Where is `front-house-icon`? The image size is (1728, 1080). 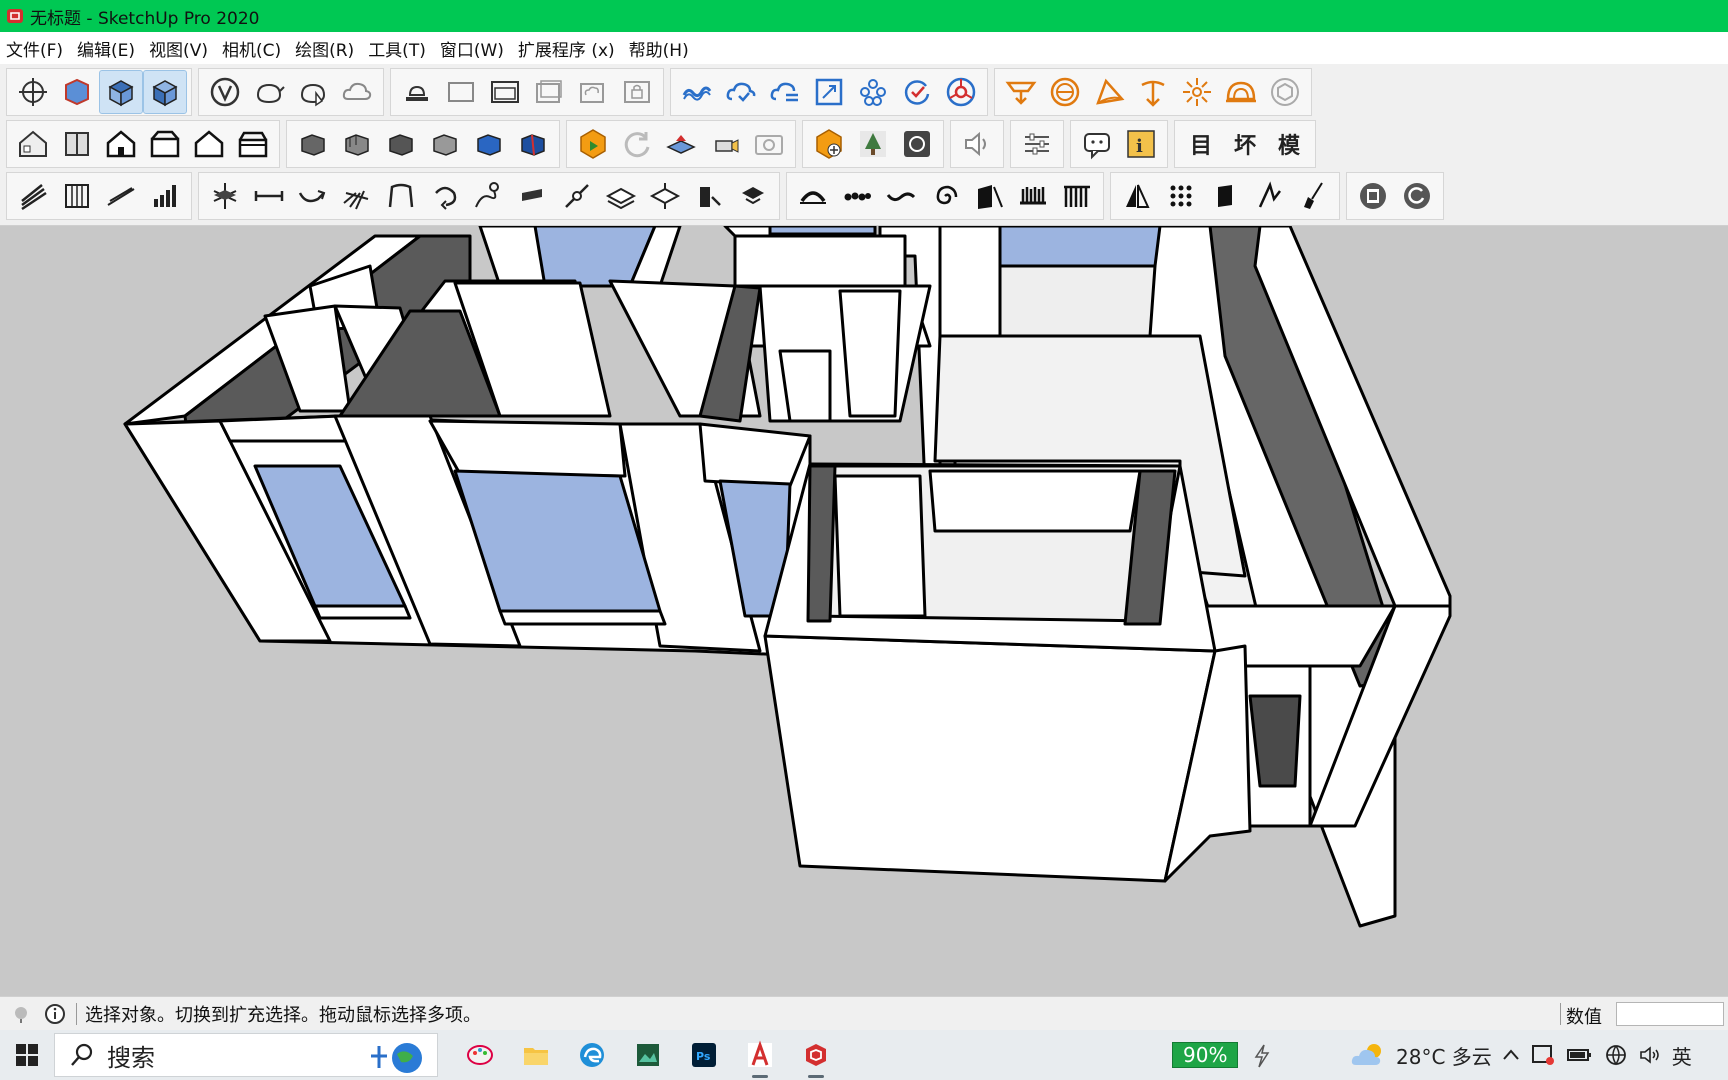 front-house-icon is located at coordinates (121, 144).